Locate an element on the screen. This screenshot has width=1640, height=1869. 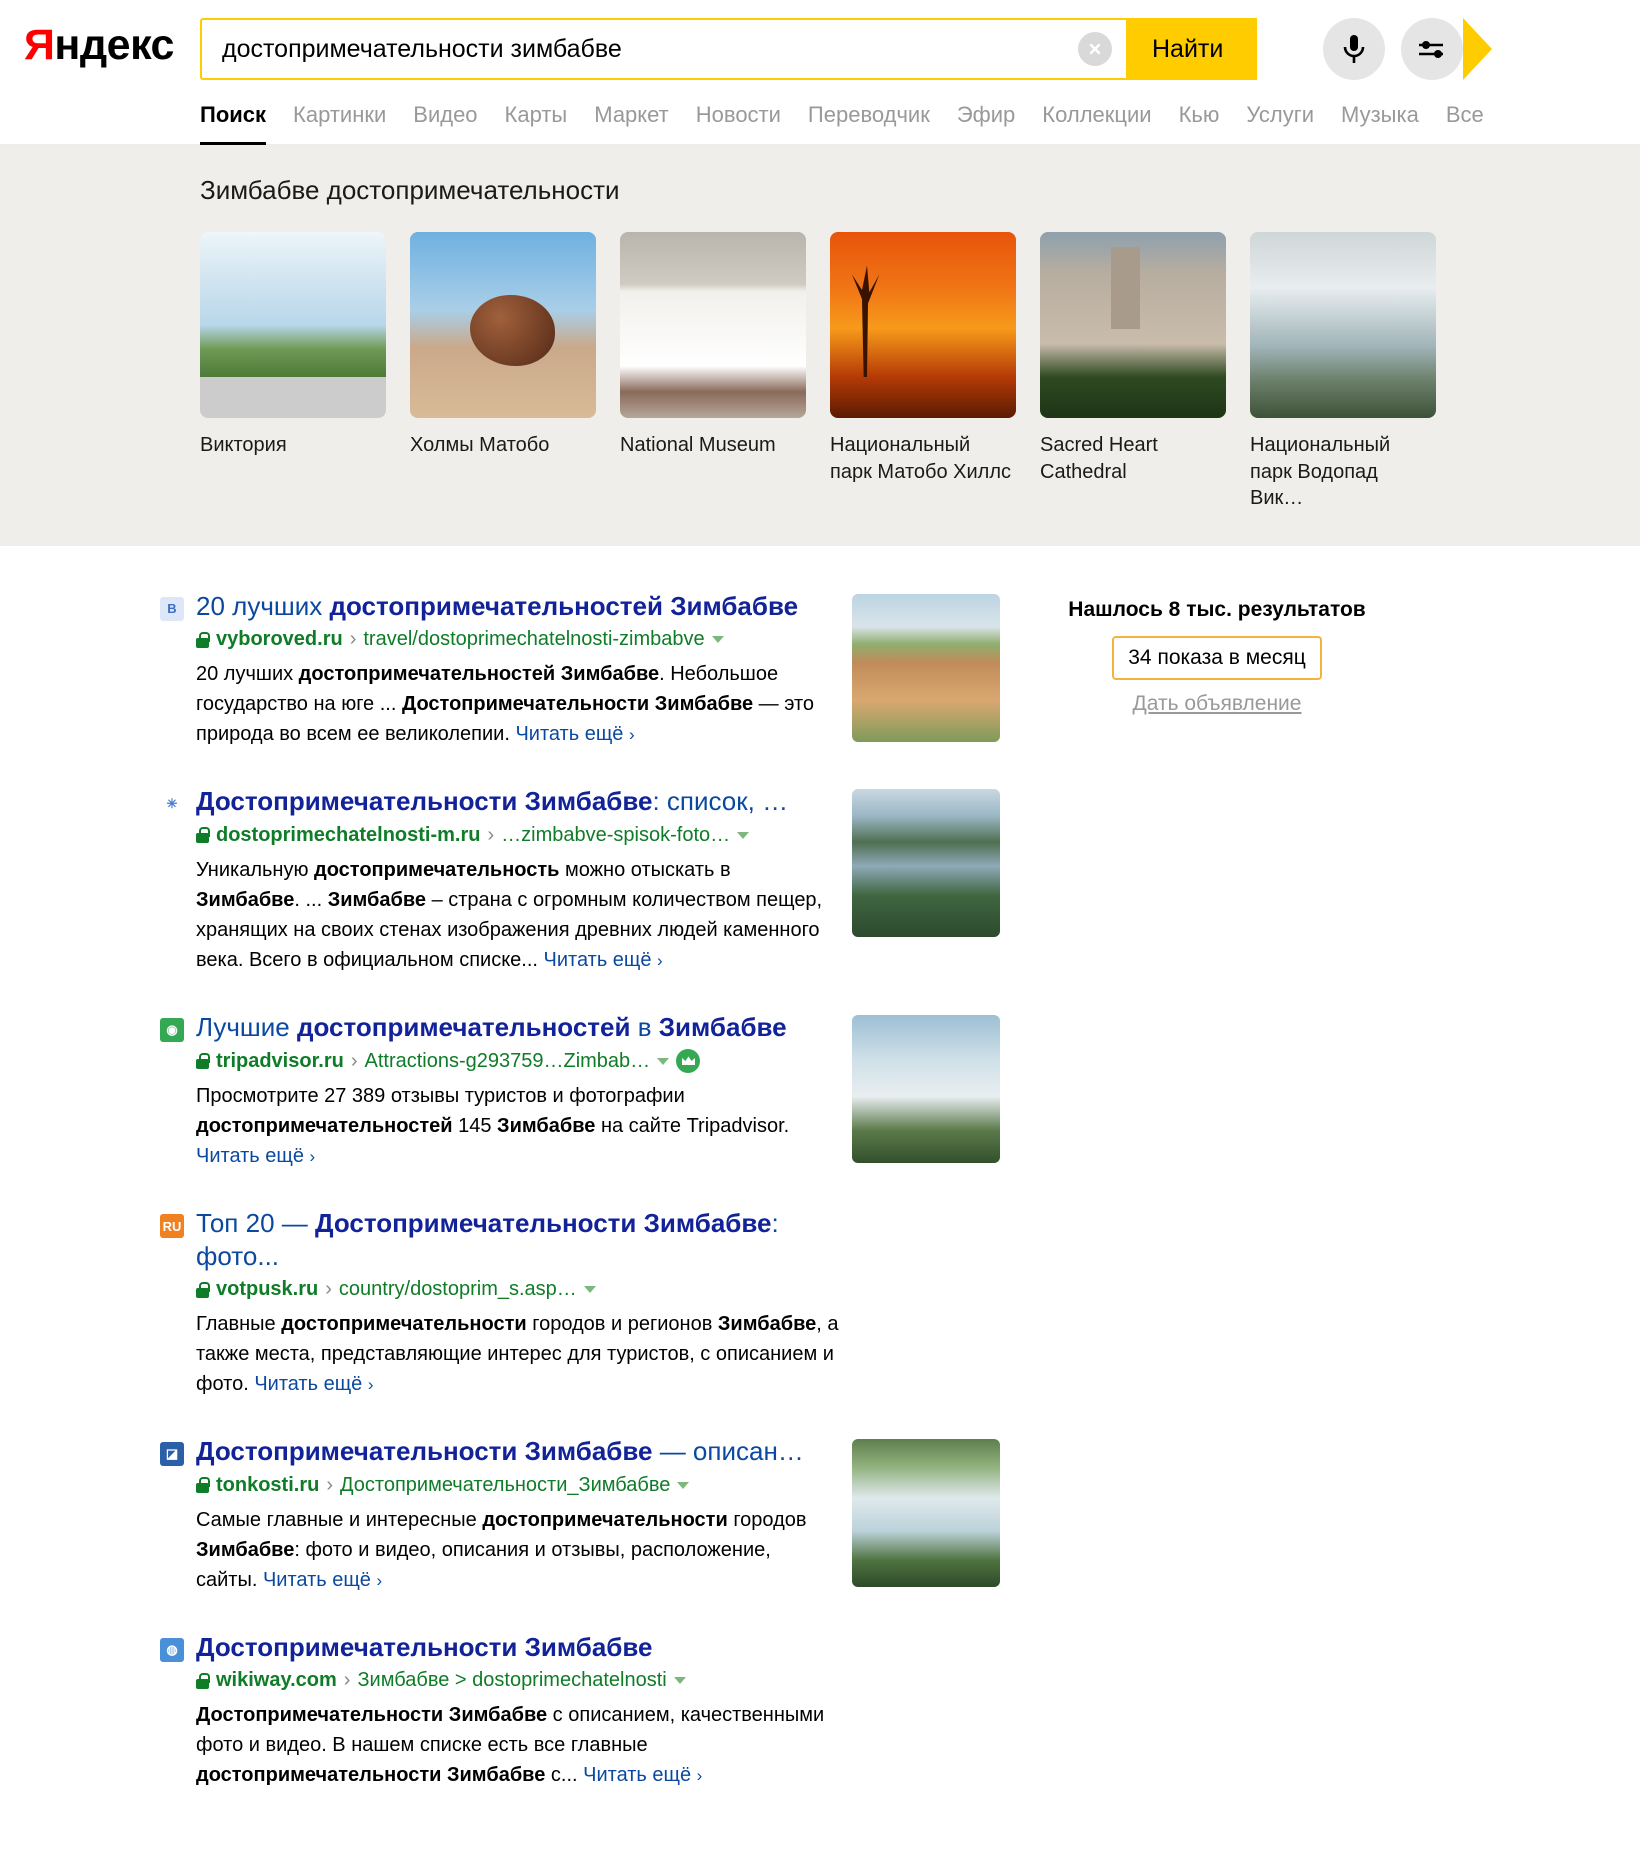
tab-karty: Карты is located at coordinates (536, 115).